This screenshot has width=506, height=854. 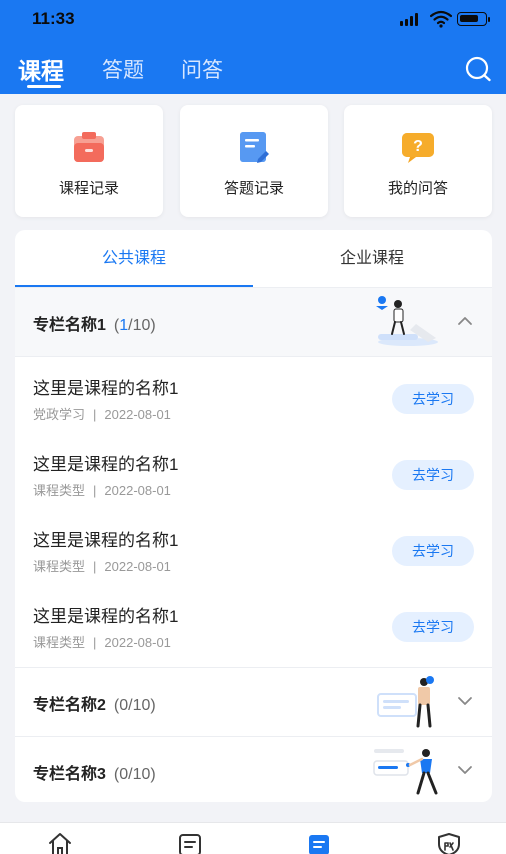 I want to click on course-meta: 党政学习 | 2022-08-01, so click(x=102, y=414).